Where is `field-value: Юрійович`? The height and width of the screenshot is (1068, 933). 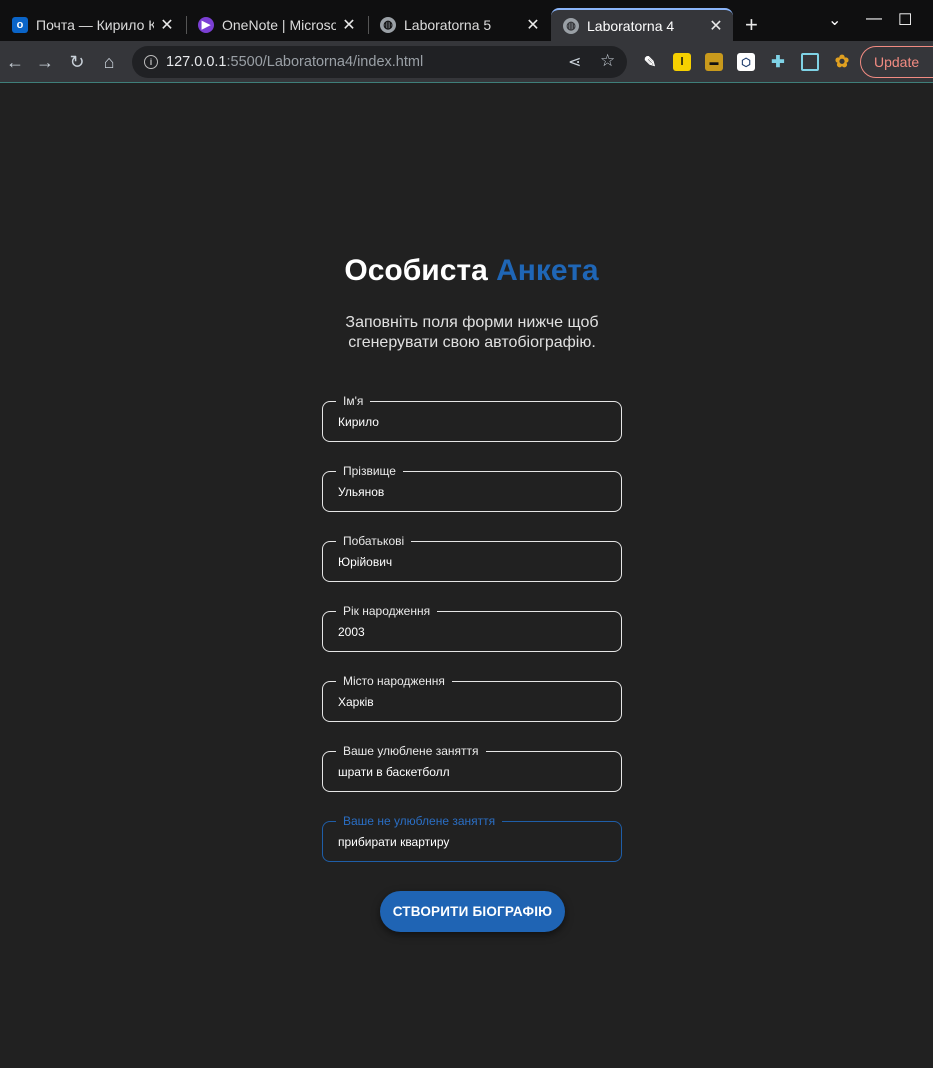
field-value: Юрійович is located at coordinates (365, 562).